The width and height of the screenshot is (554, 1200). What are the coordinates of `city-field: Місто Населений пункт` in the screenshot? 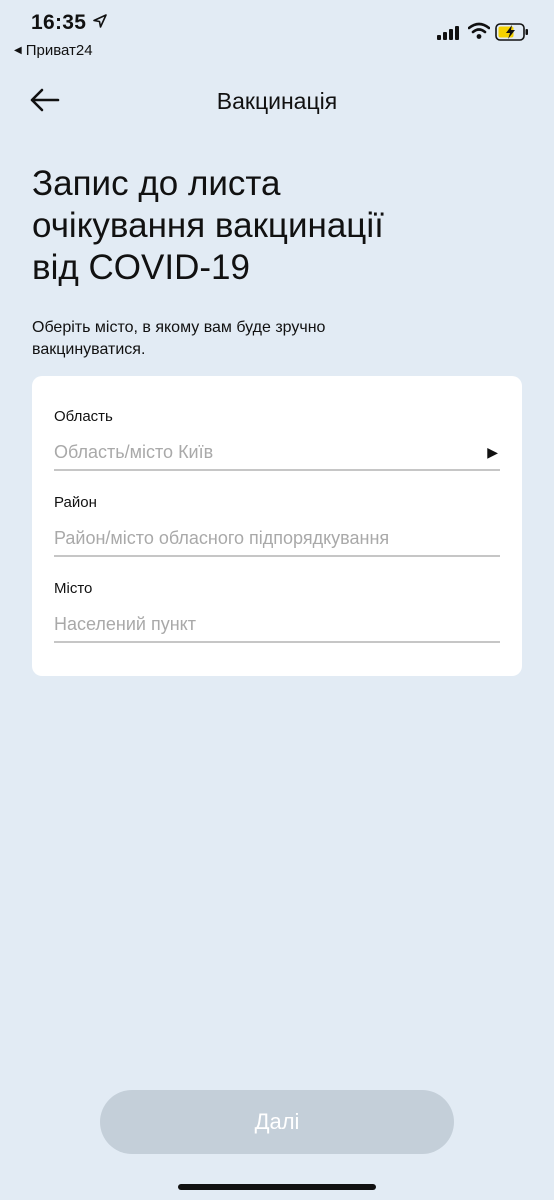 It's located at (277, 611).